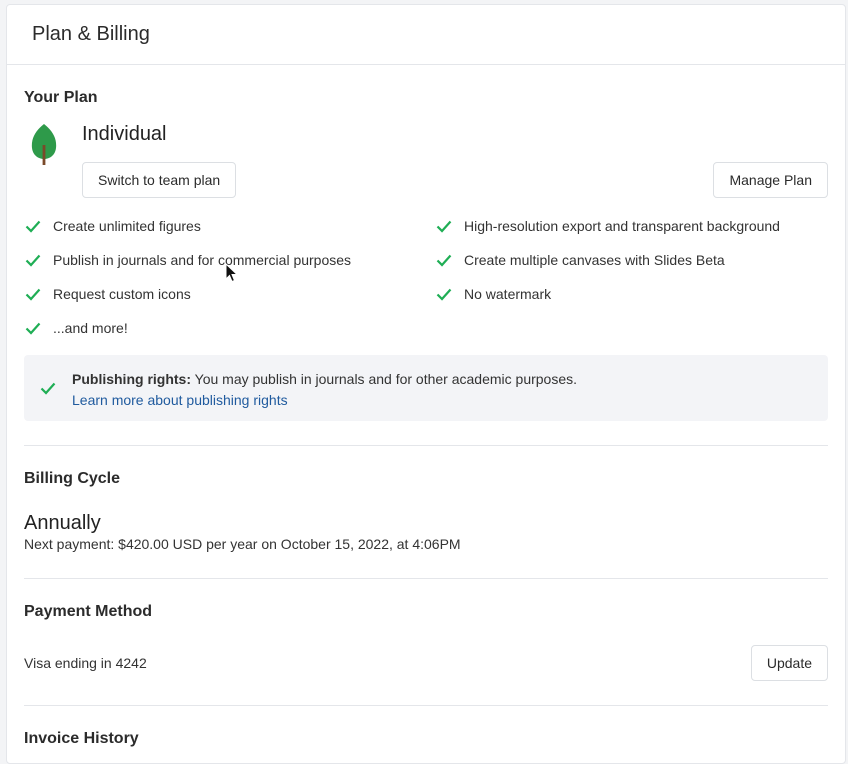 This screenshot has height=764, width=848. What do you see at coordinates (124, 134) in the screenshot?
I see `plan-name: Individual` at bounding box center [124, 134].